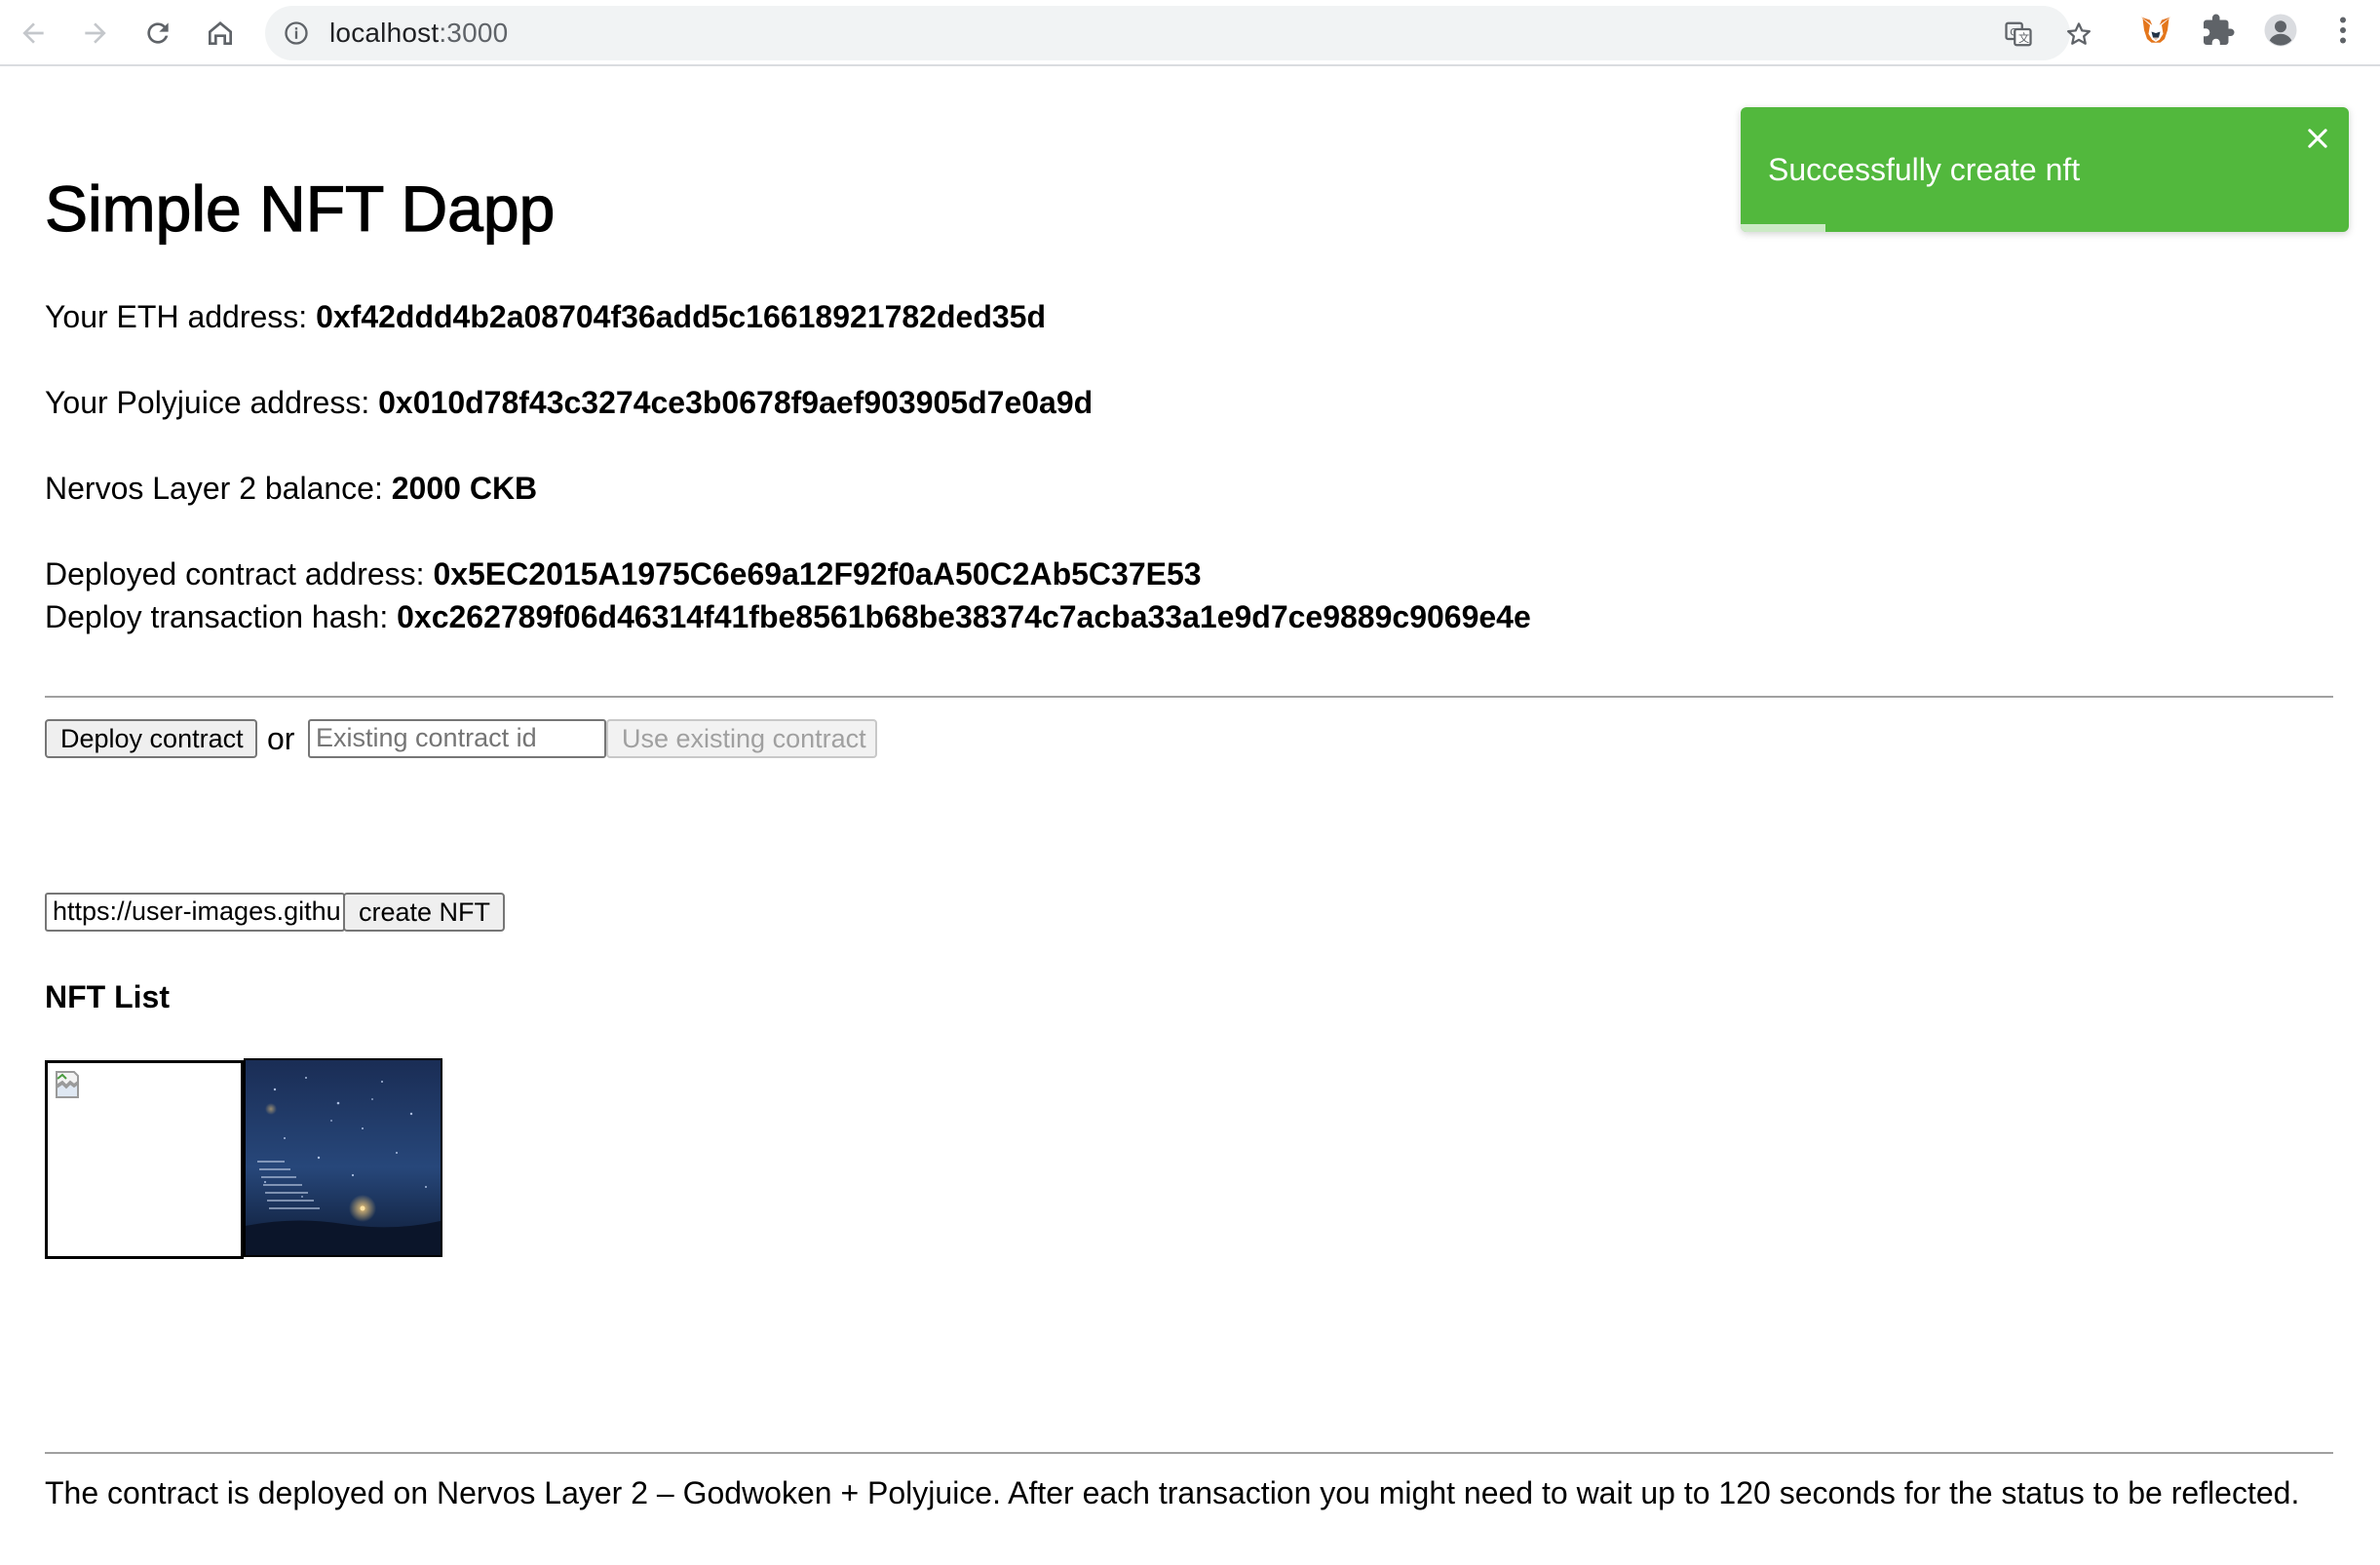  What do you see at coordinates (218, 488) in the screenshot?
I see `balance-label: Nervos Layer 2 balance:` at bounding box center [218, 488].